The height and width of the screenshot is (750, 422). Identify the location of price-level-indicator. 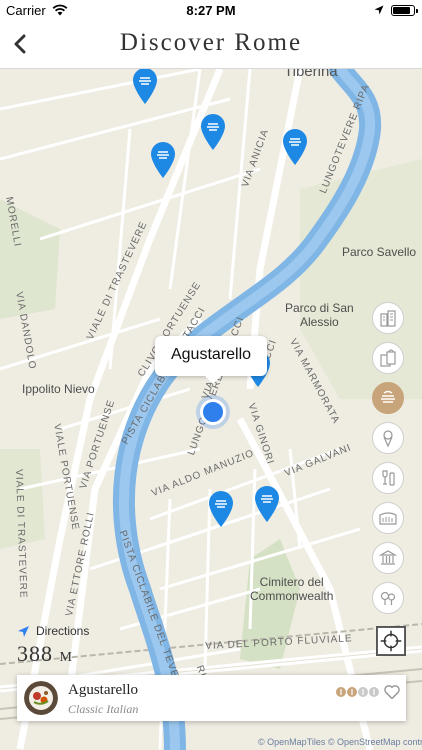
(357, 692).